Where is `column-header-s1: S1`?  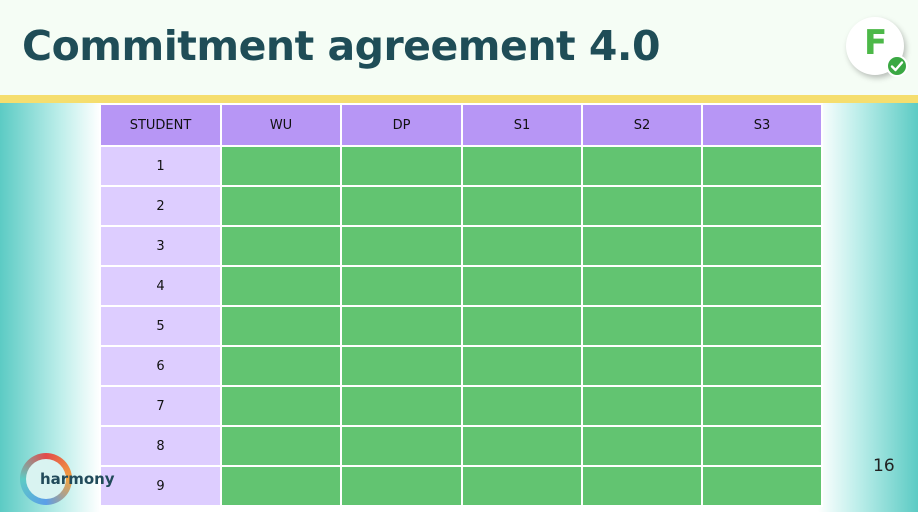
column-header-s1: S1 is located at coordinates (522, 125).